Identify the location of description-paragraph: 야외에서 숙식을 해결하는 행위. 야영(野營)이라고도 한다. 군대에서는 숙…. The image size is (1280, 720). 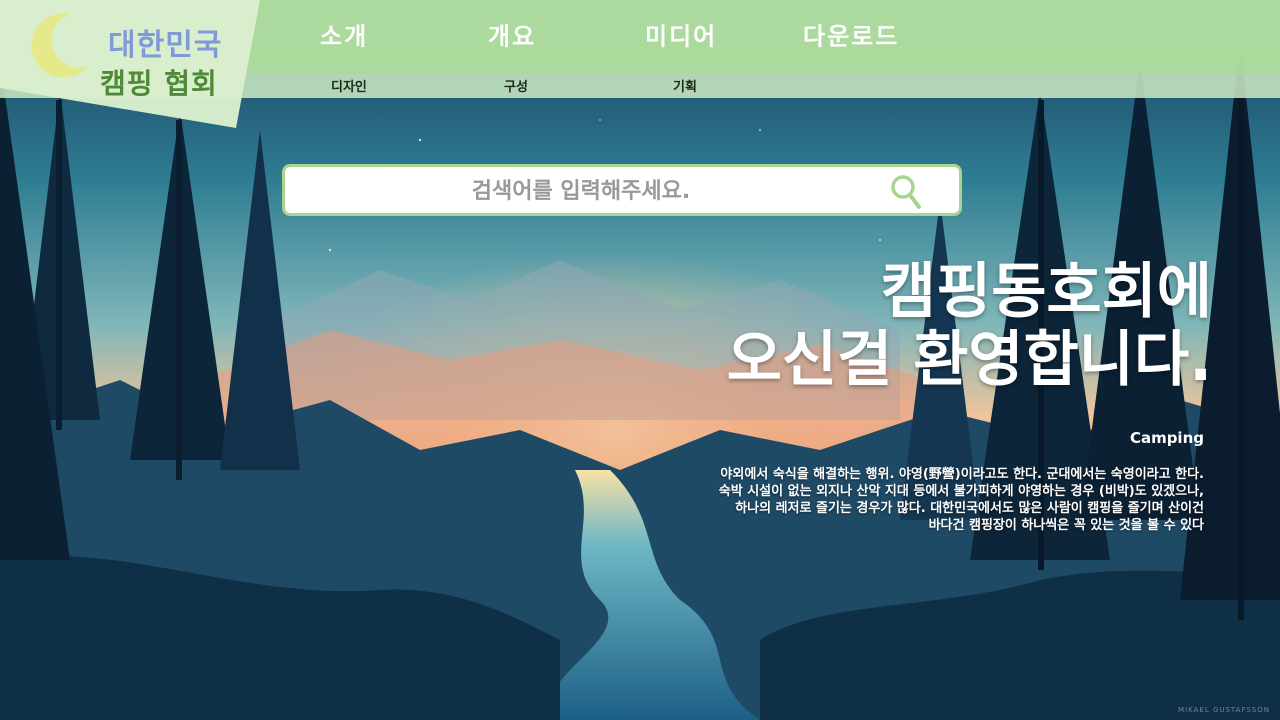
(894, 500).